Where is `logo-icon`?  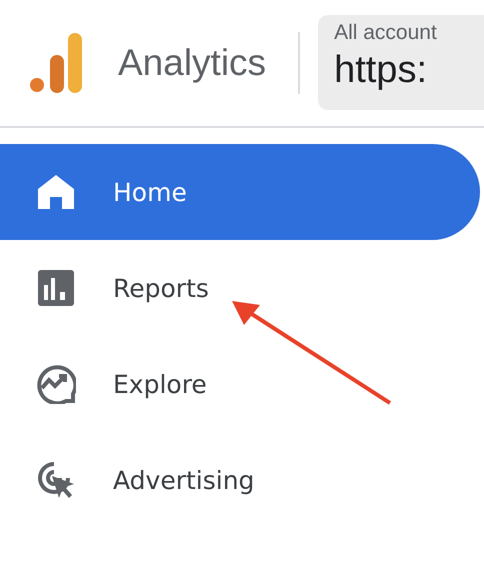 logo-icon is located at coordinates (57, 63).